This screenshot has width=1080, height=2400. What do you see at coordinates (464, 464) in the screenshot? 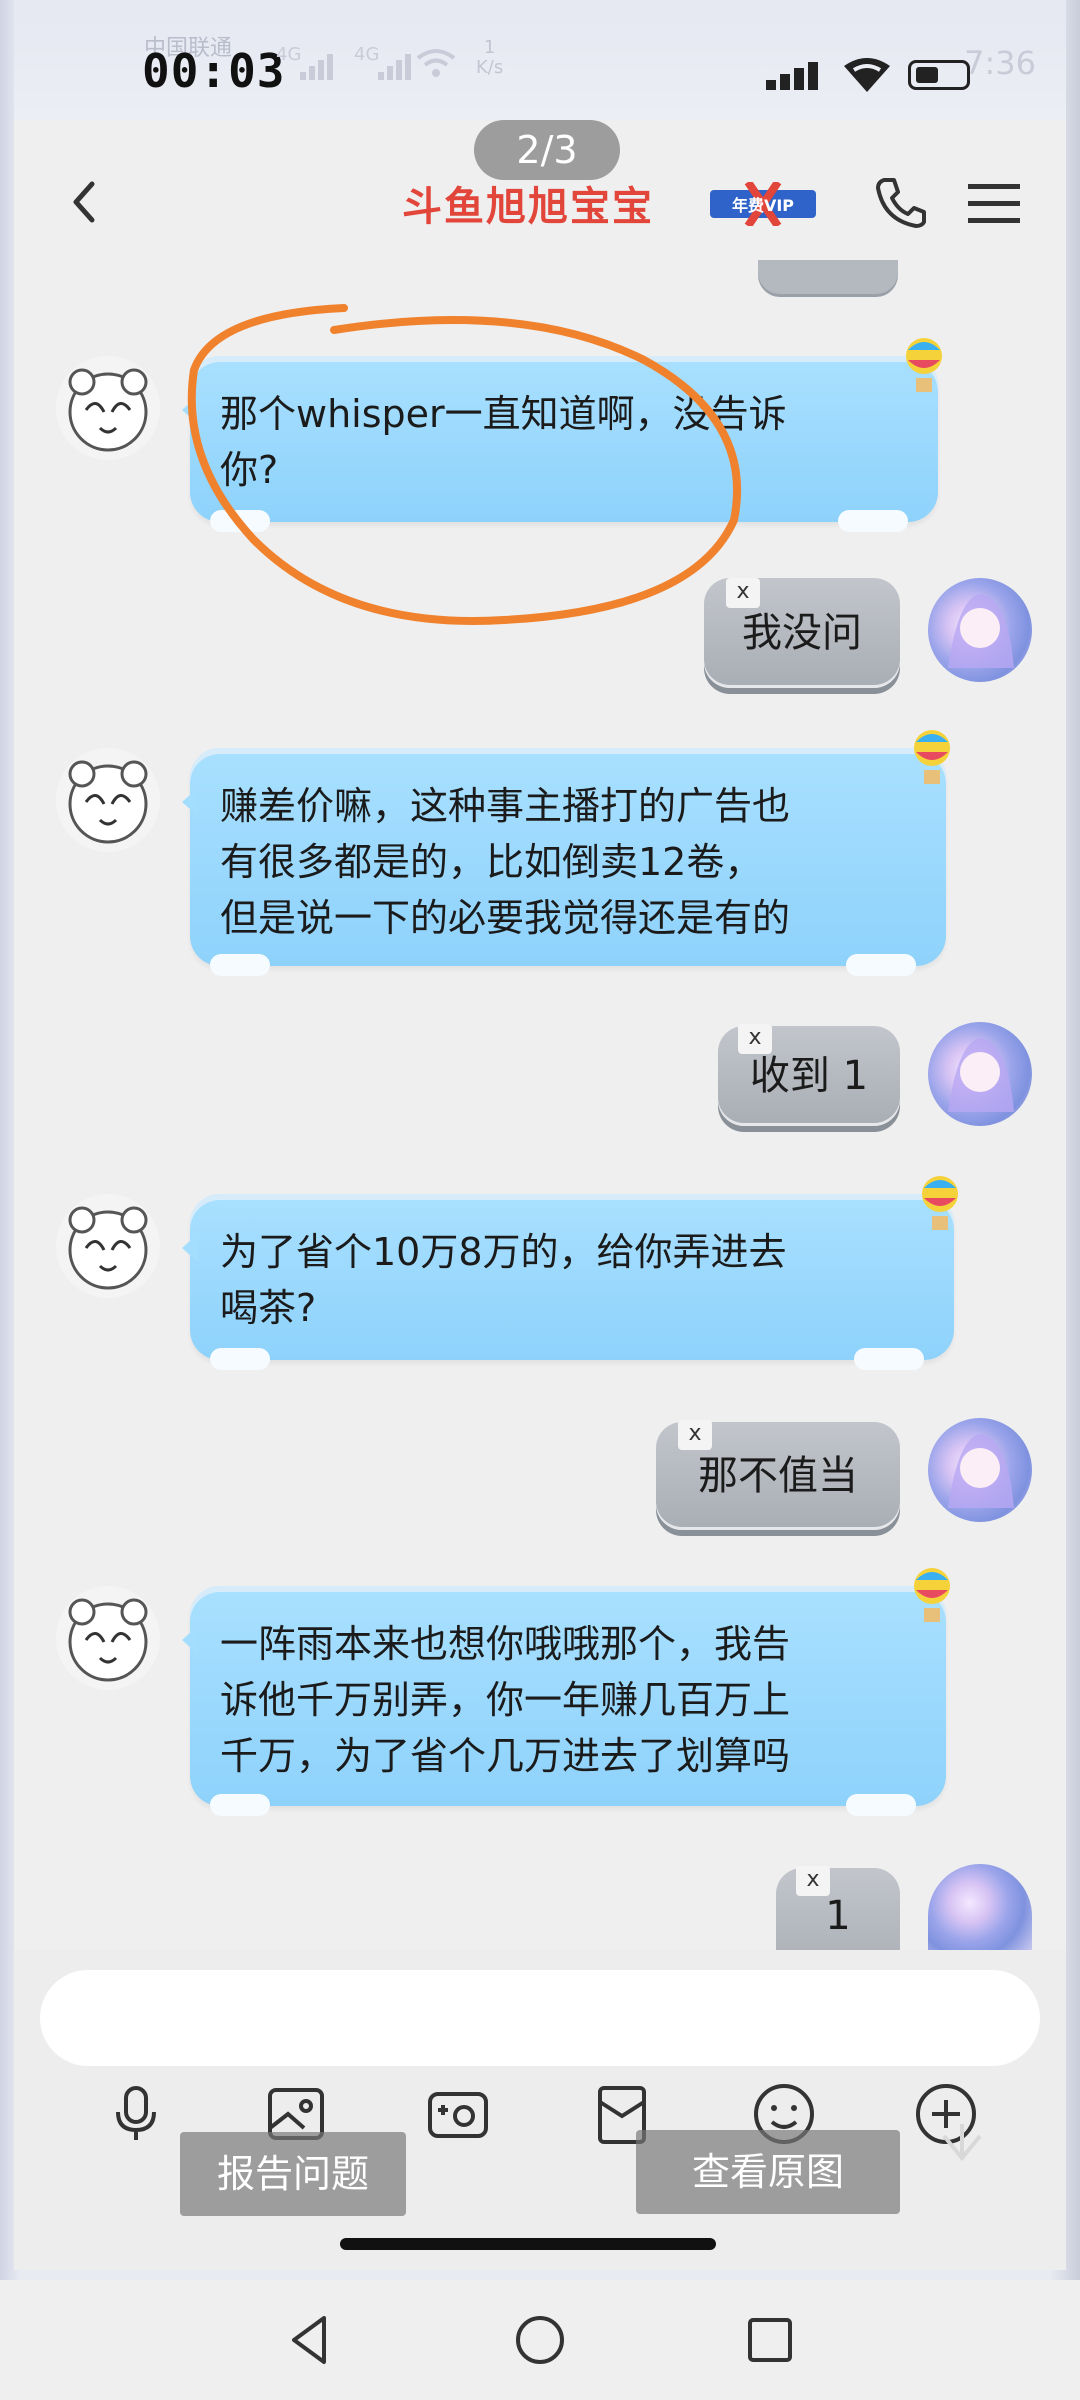
I see `orange-annotation-circle` at bounding box center [464, 464].